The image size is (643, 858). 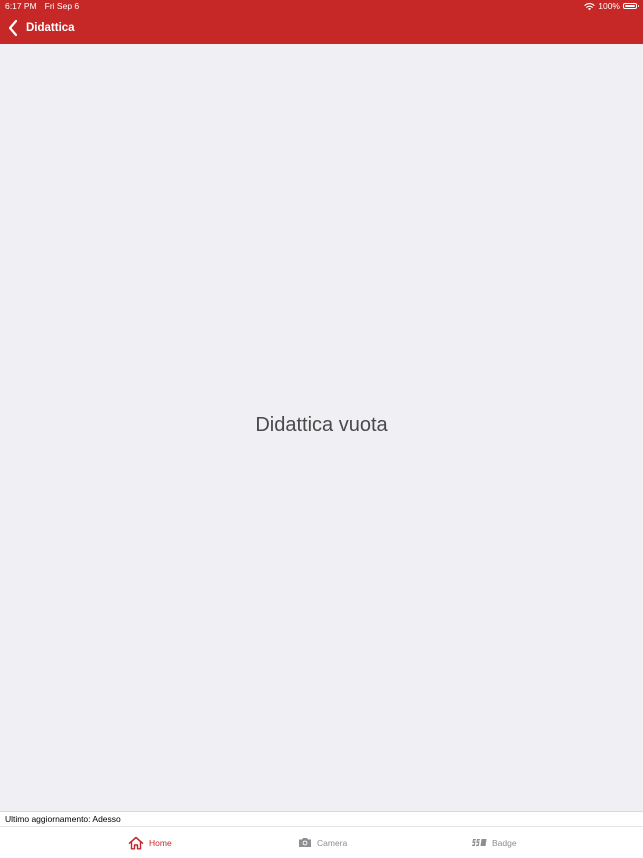 I want to click on battery-fill, so click(x=630, y=6).